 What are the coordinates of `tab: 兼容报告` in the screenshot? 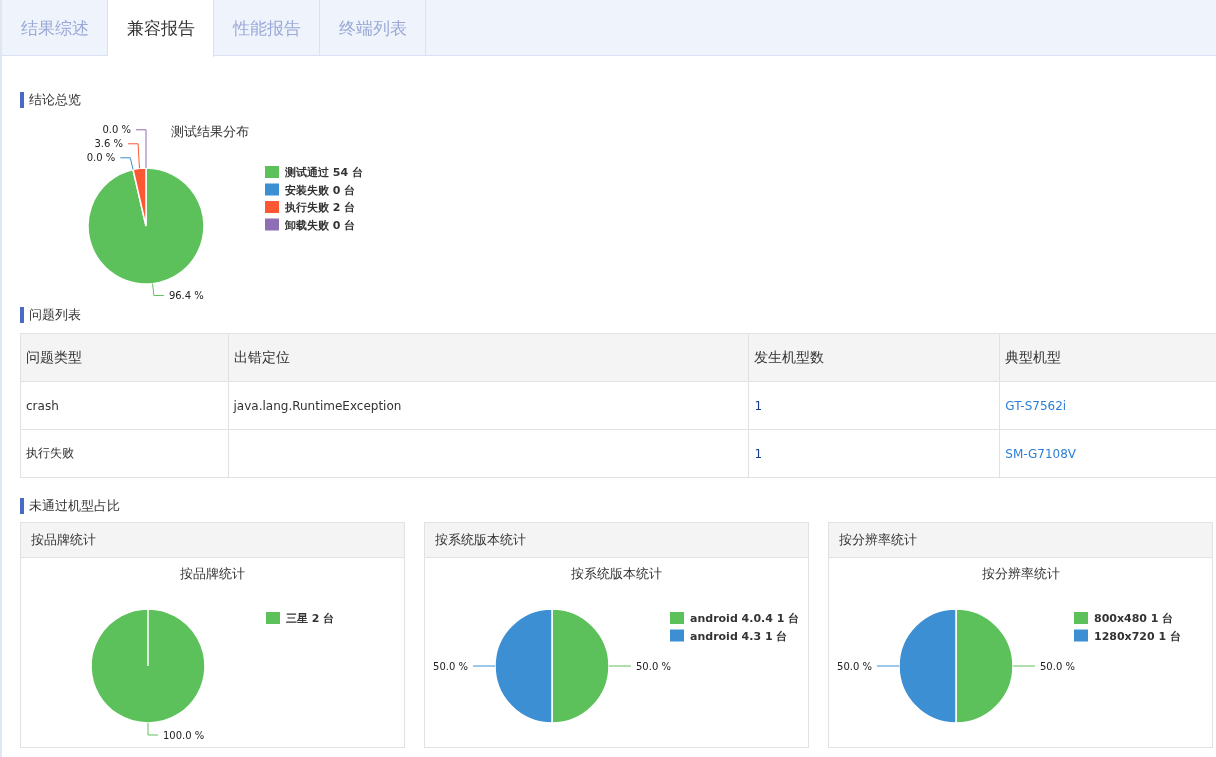 It's located at (161, 28).